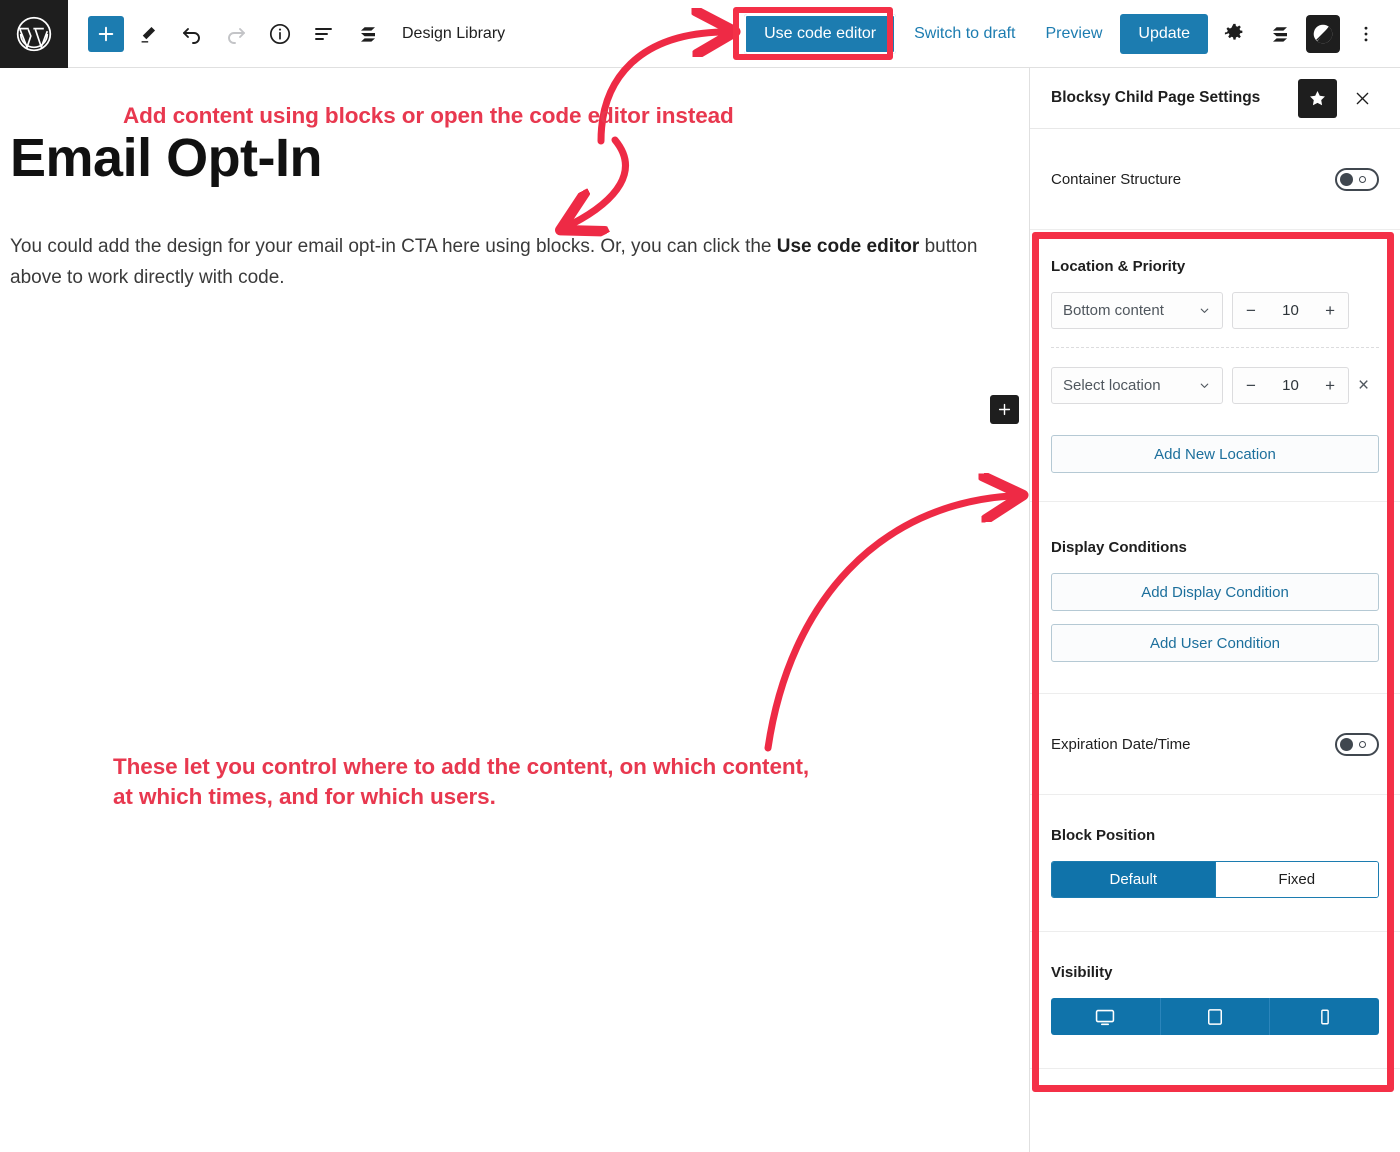 The width and height of the screenshot is (1400, 1152). What do you see at coordinates (820, 33) in the screenshot?
I see `use-code-editor-button: Use code editor` at bounding box center [820, 33].